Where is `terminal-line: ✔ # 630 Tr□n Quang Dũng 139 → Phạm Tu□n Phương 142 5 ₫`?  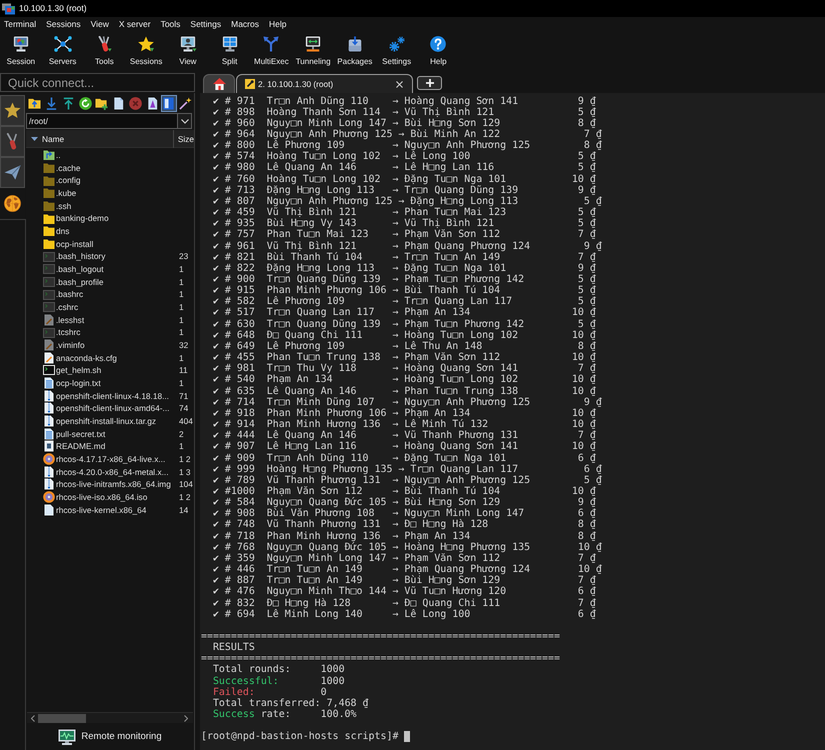
terminal-line: ✔ # 630 Tr□n Quang Dũng 139 → Phạm Tu□n Phương 142 5 ₫ is located at coordinates (404, 324).